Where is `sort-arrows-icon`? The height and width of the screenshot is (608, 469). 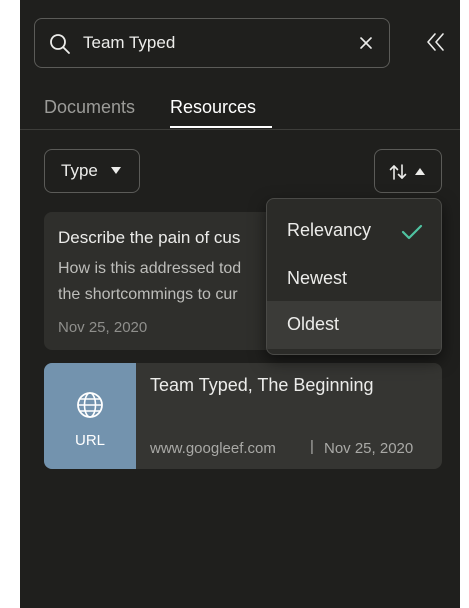 sort-arrows-icon is located at coordinates (398, 172).